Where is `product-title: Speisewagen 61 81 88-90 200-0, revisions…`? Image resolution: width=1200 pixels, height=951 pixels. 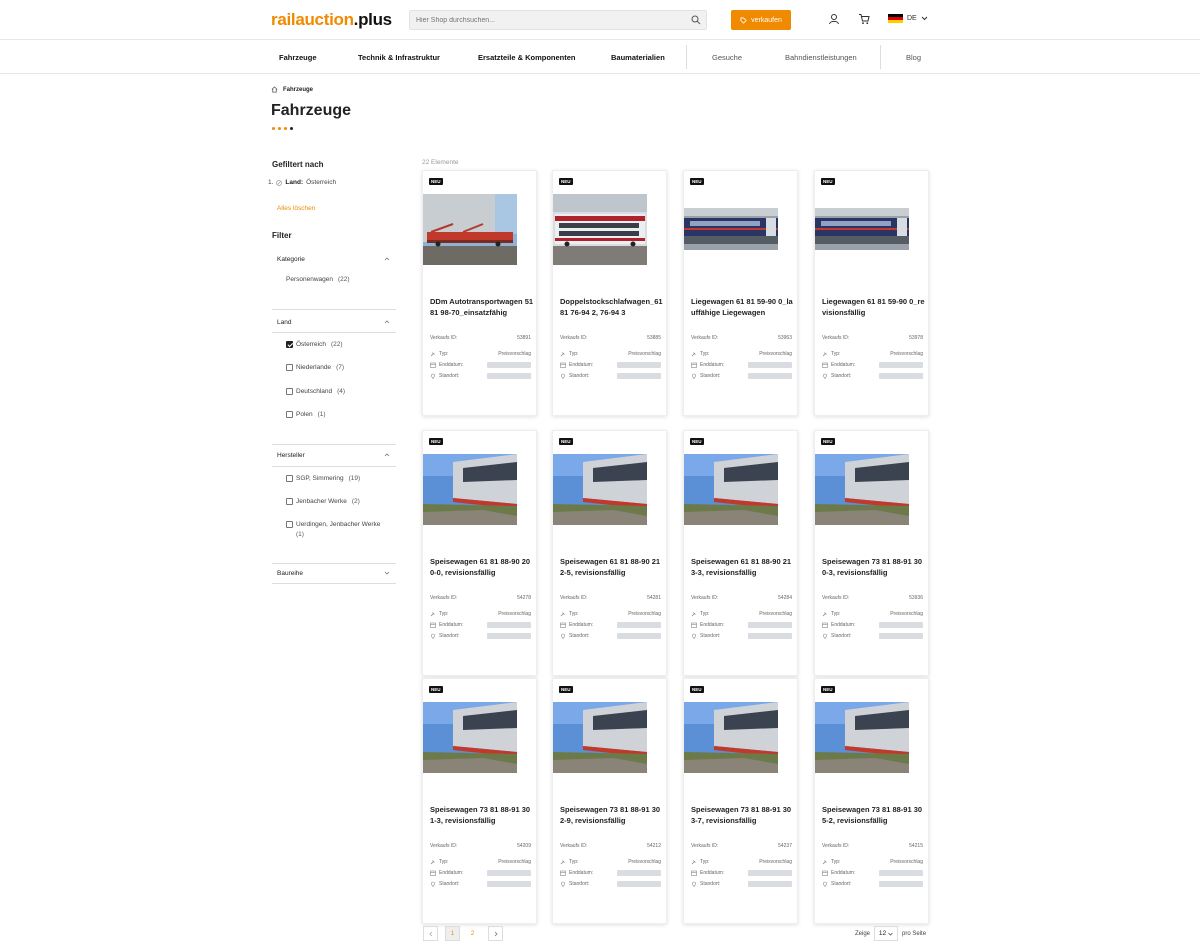 product-title: Speisewagen 61 81 88-90 200-0, revisions… is located at coordinates (482, 567).